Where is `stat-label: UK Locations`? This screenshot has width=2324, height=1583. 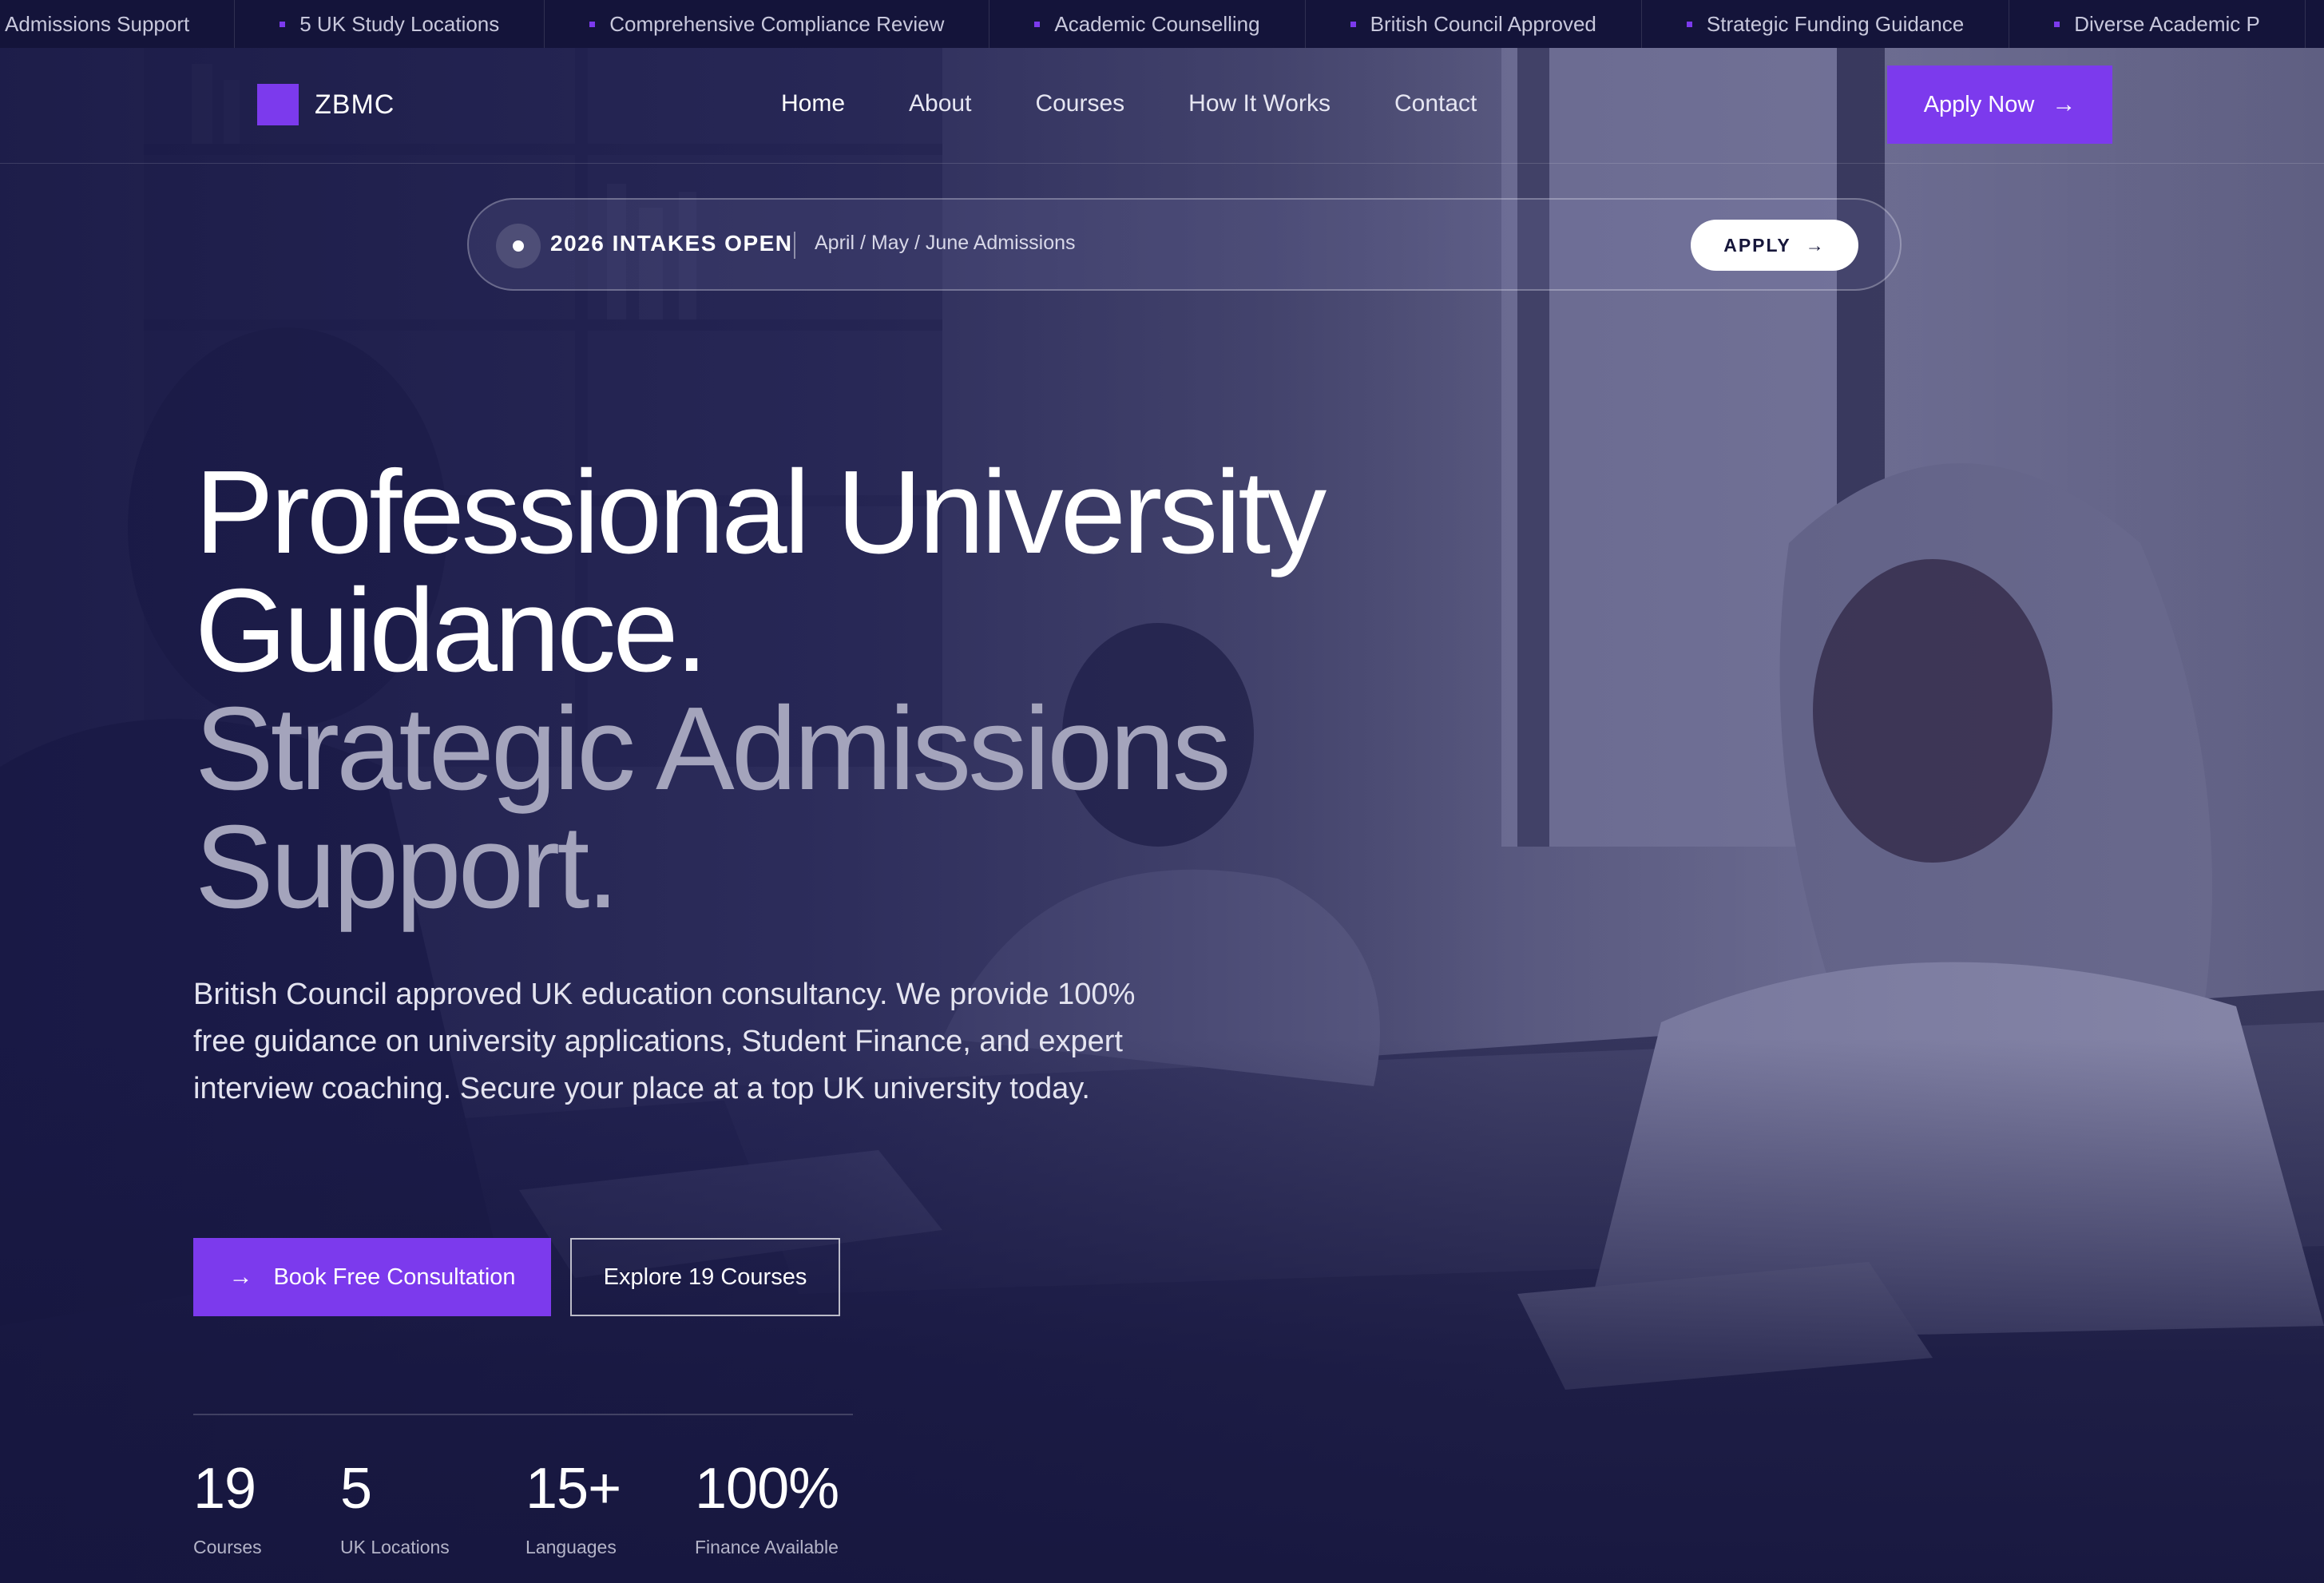
stat-label: UK Locations is located at coordinates (395, 1547).